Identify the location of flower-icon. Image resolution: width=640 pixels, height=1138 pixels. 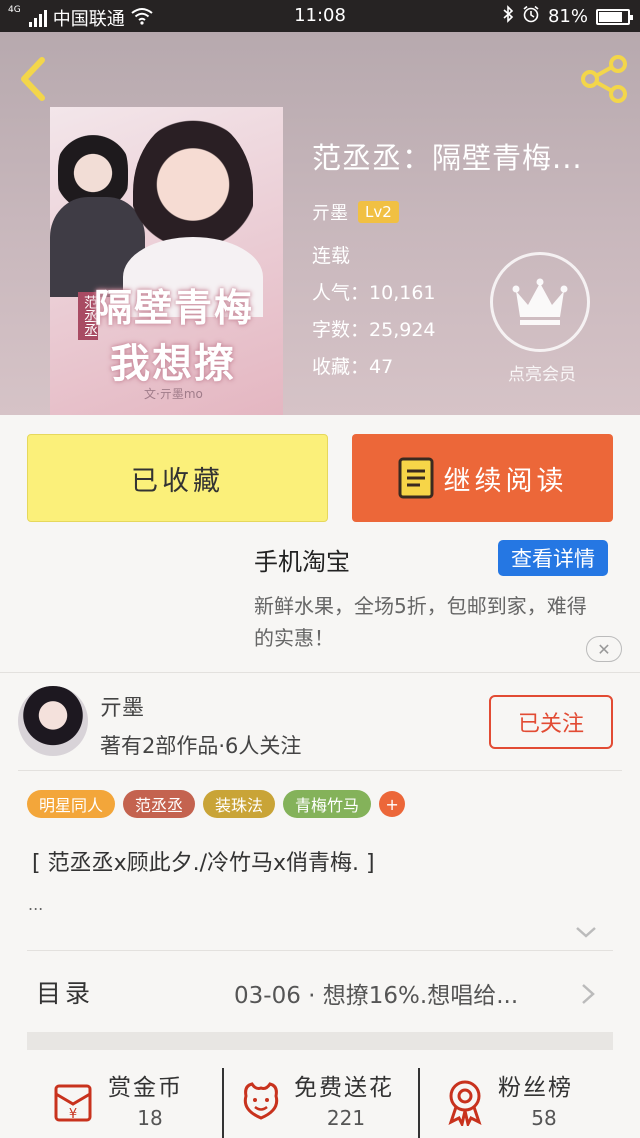
(261, 1101).